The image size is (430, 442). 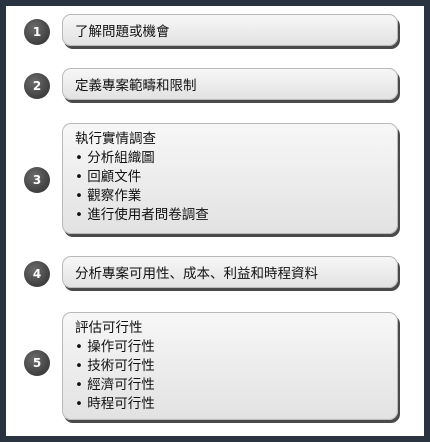 What do you see at coordinates (115, 139) in the screenshot?
I see `step-title: 執行實情調查` at bounding box center [115, 139].